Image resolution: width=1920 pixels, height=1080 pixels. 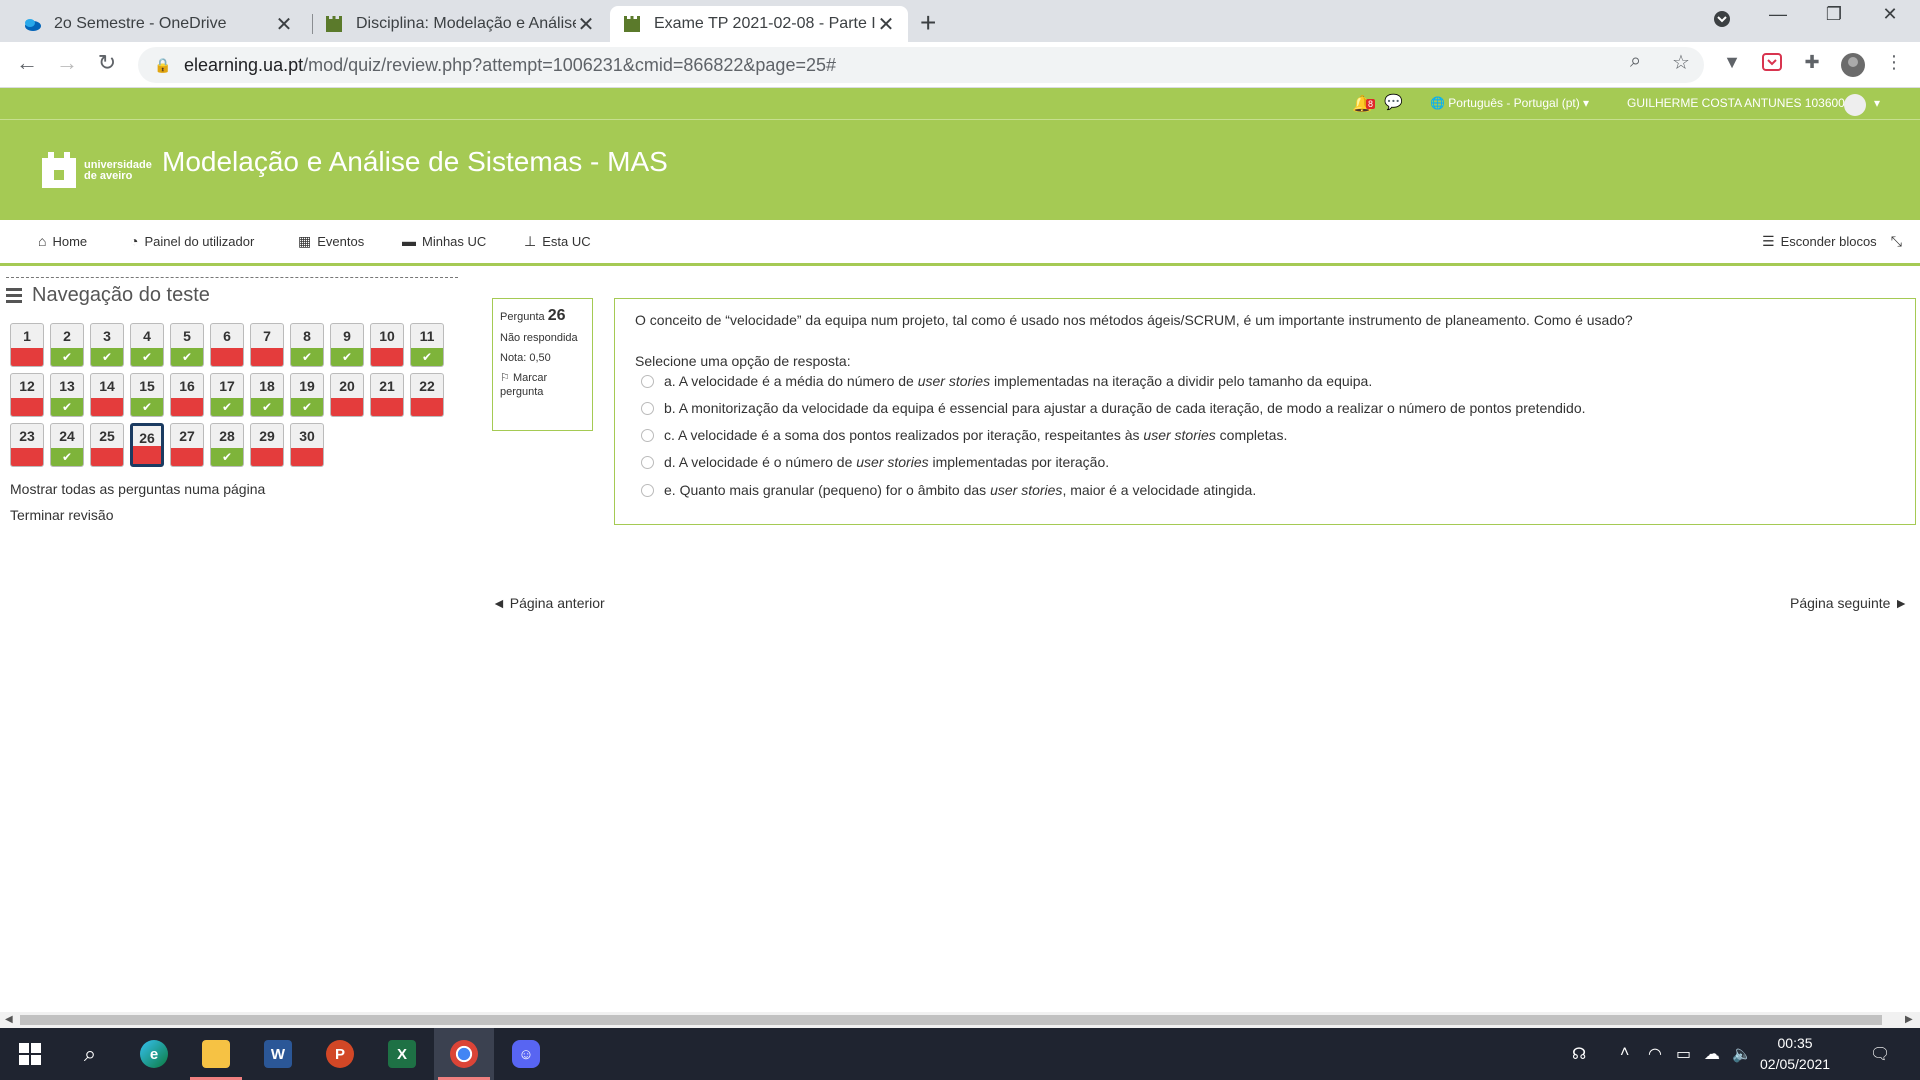 I want to click on window-close-button: ✕, so click(x=1890, y=14).